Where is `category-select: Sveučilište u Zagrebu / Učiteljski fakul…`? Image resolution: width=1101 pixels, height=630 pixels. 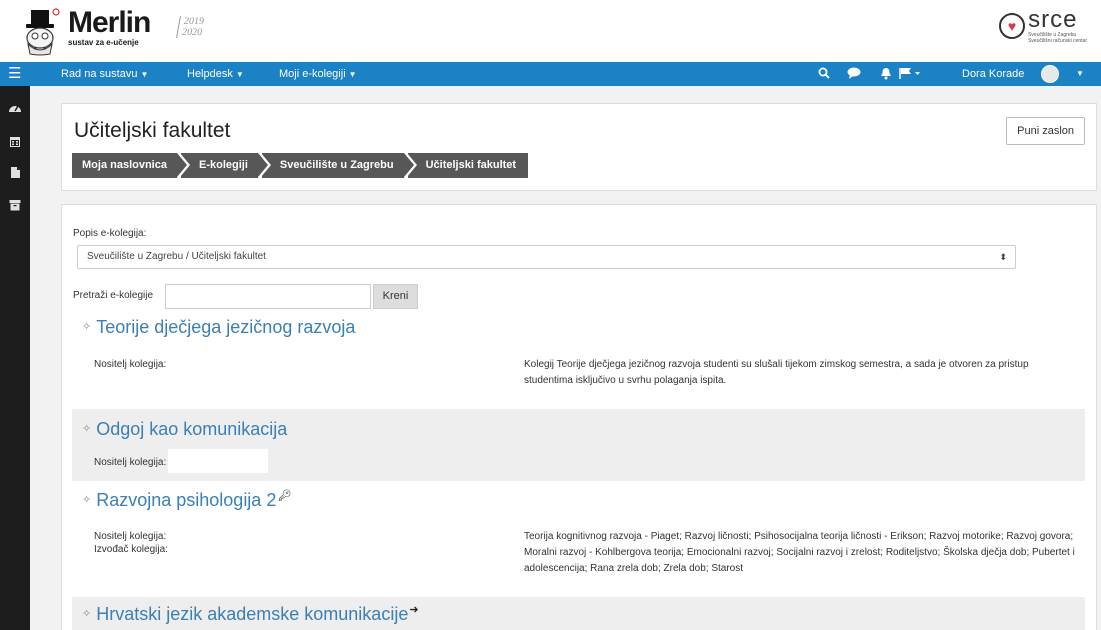
category-select: Sveučilište u Zagrebu / Učiteljski fakul… is located at coordinates (546, 257).